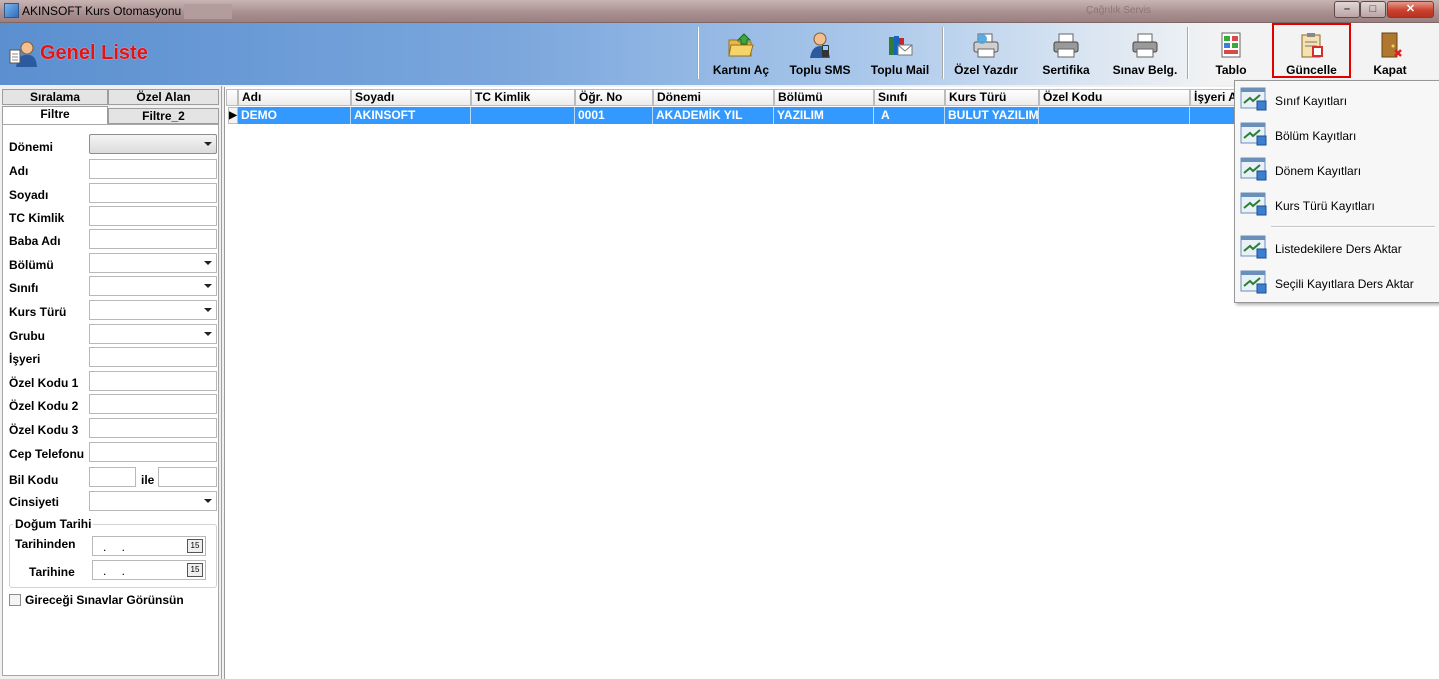 Image resolution: width=1439 pixels, height=679 pixels. I want to click on ozel-kodu-3-input, so click(153, 428).